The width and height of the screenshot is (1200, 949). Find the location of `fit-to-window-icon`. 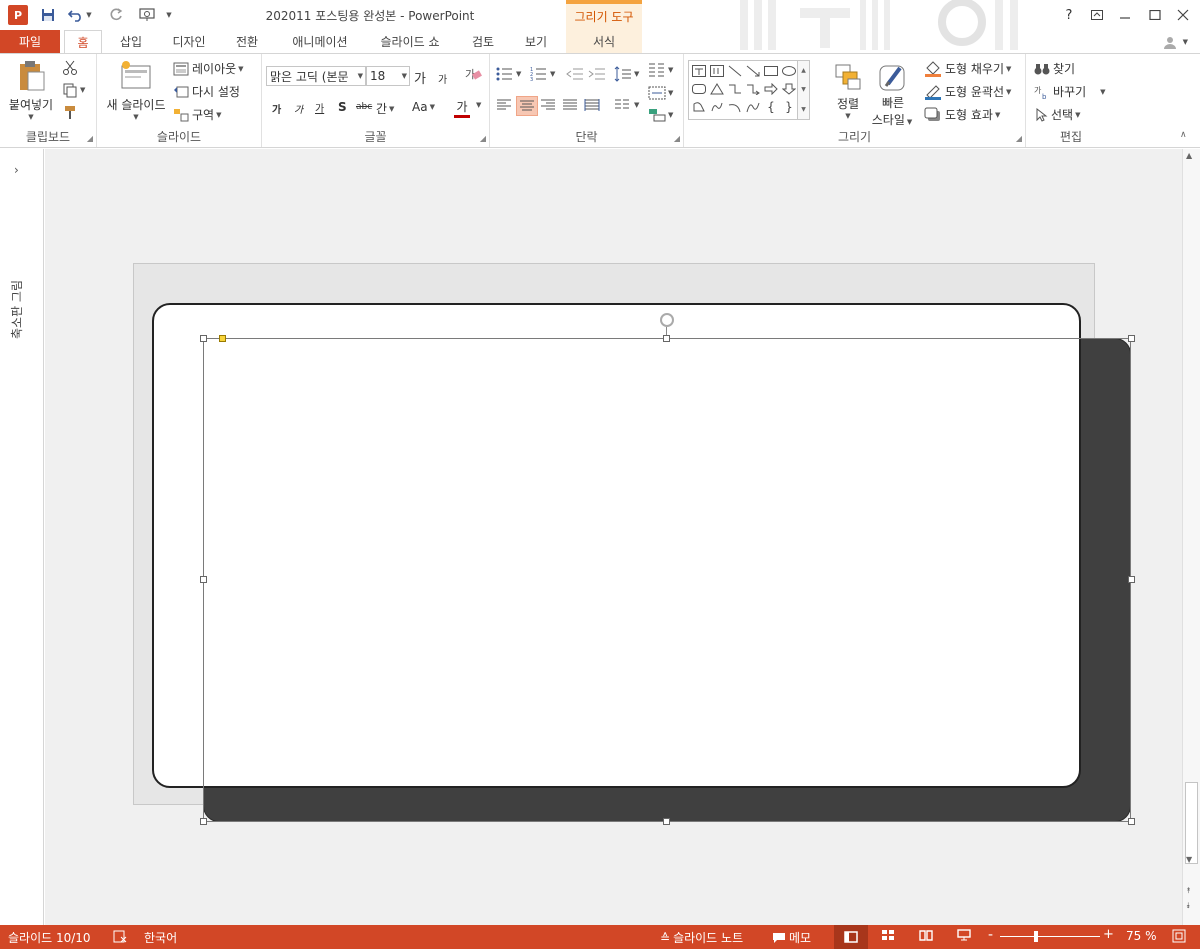

fit-to-window-icon is located at coordinates (1179, 936).